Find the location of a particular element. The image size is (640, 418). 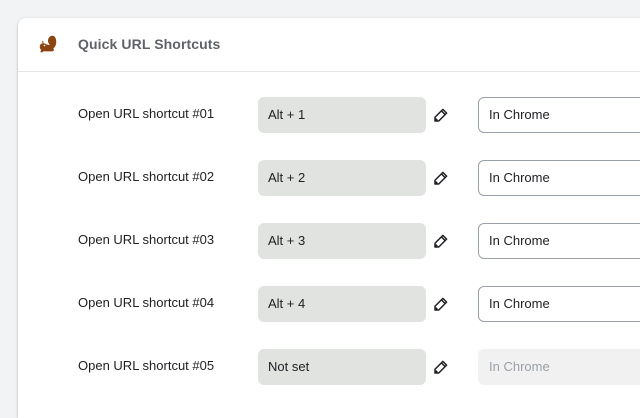

shortcut-row: Open URL shortcut #02 Alt + 2 In Chrome is located at coordinates (329, 178).